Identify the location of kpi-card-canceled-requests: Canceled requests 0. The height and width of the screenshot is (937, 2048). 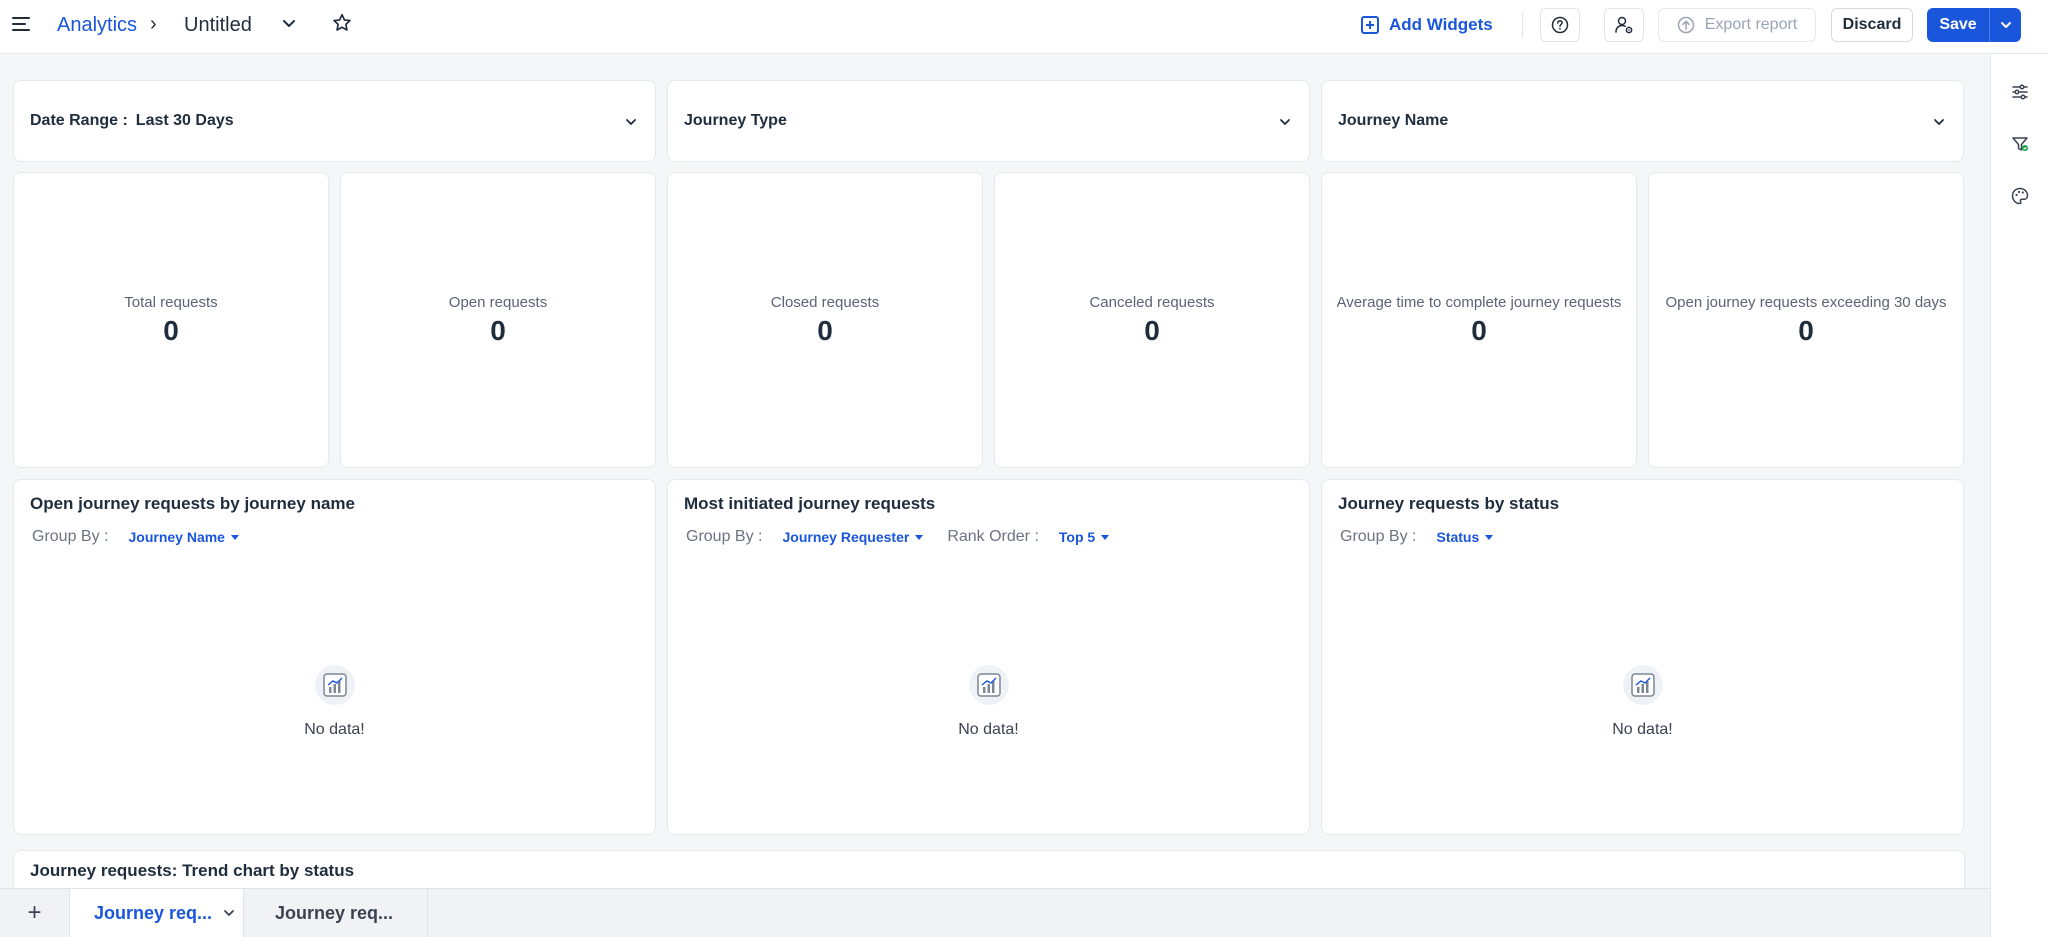
(1152, 320).